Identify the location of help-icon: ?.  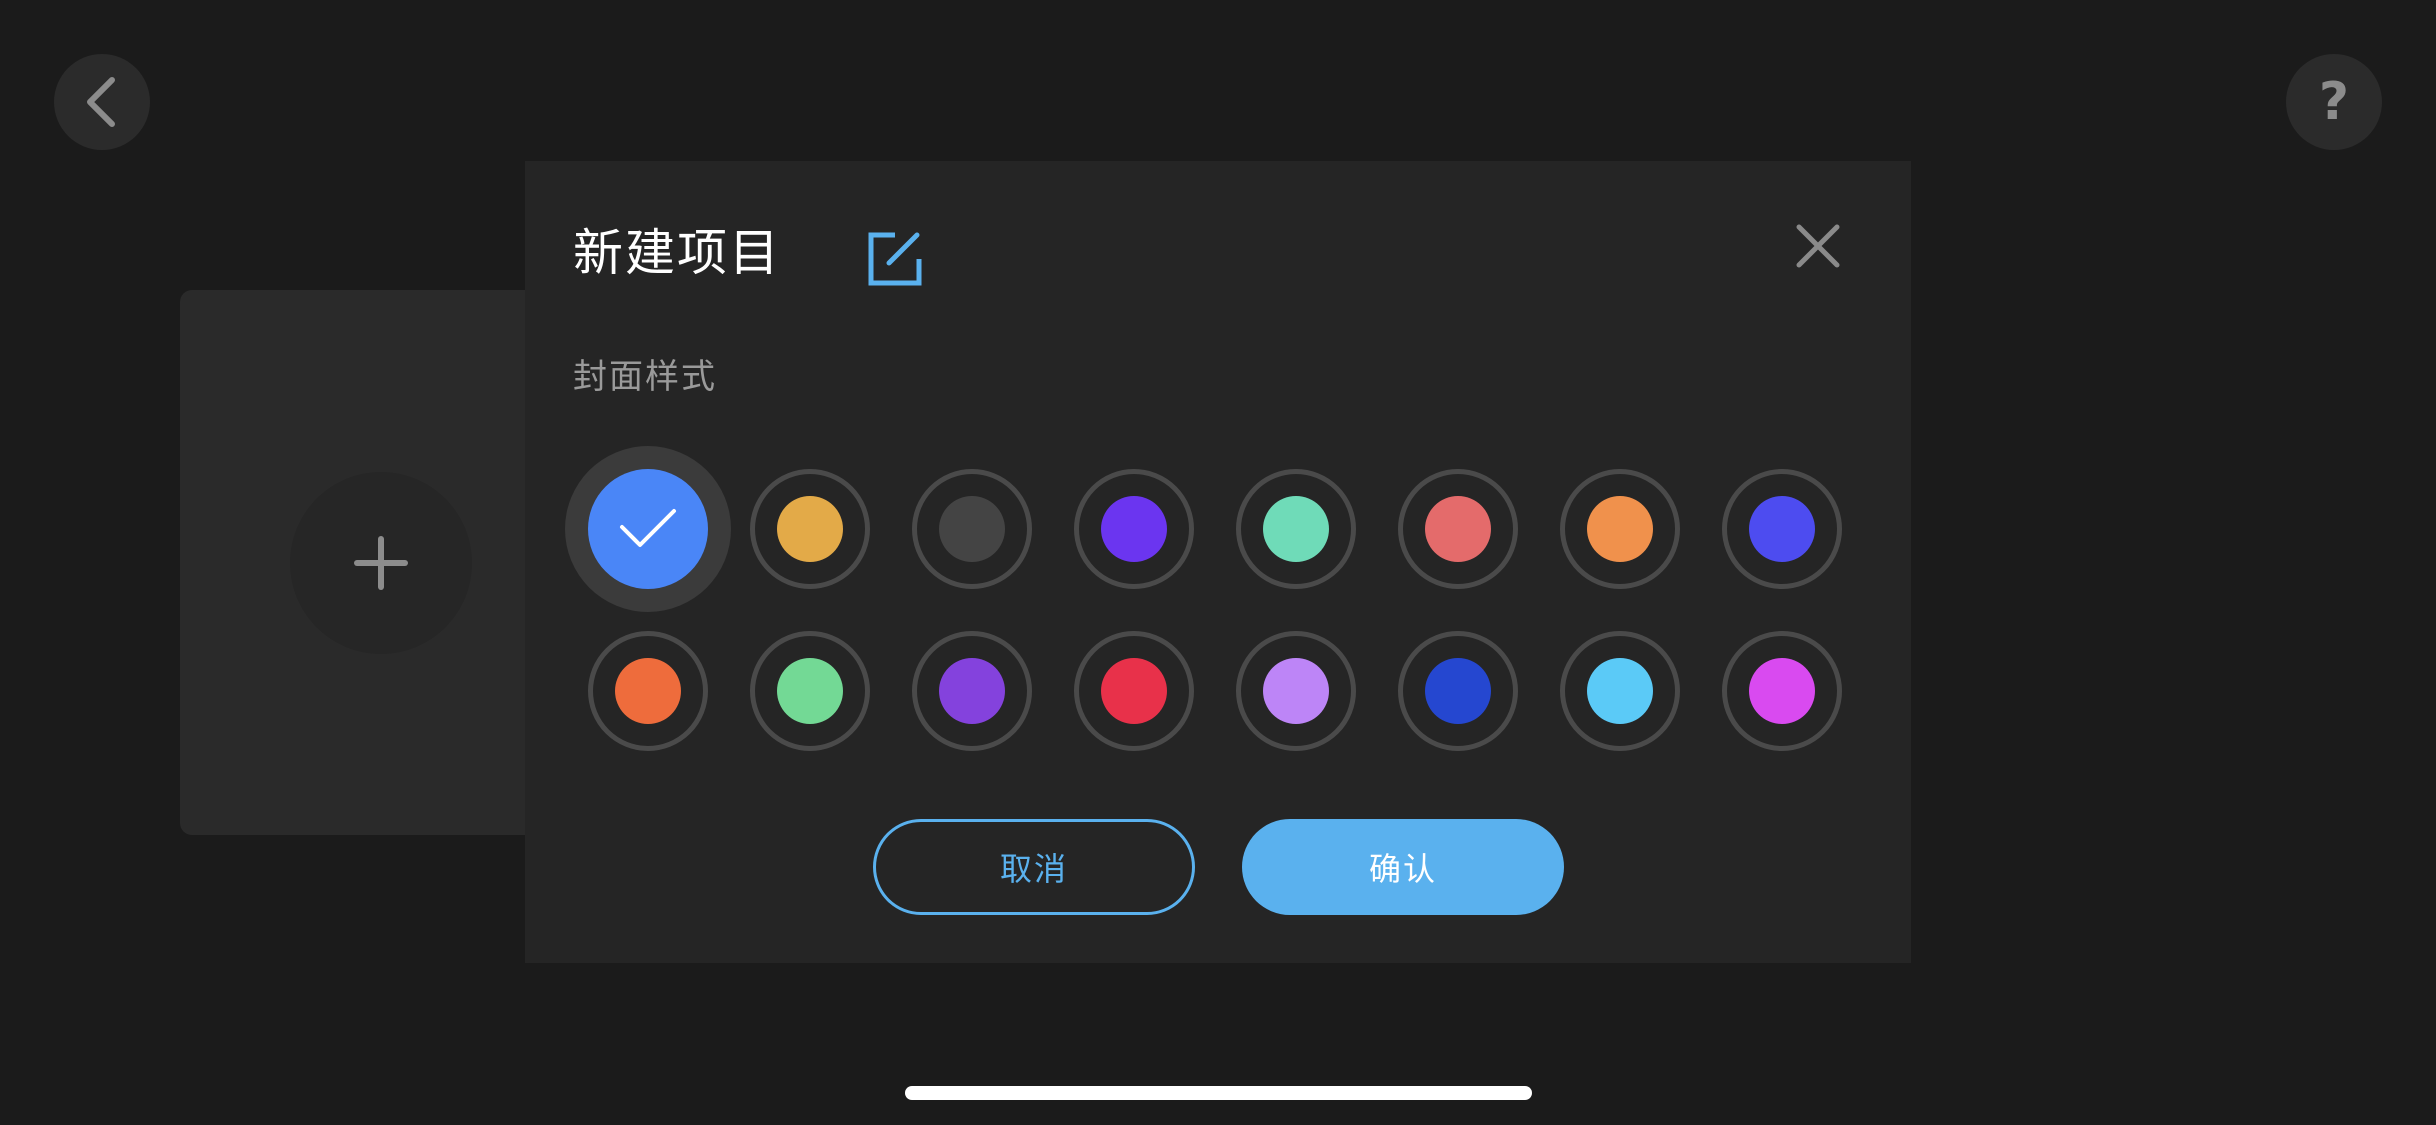
(2334, 102).